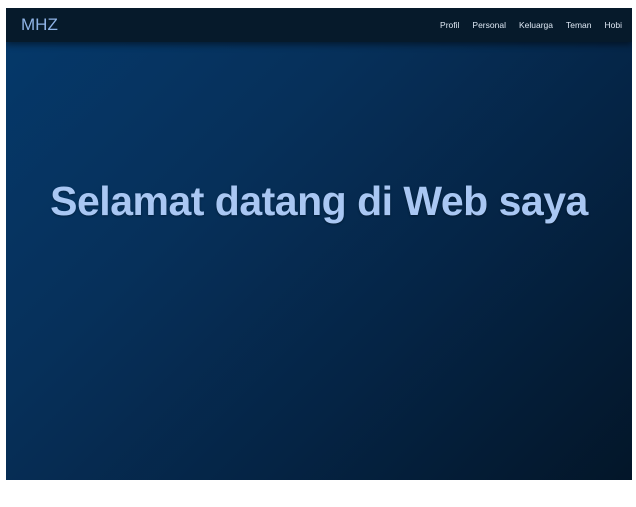  I want to click on nav-link-personal: Personal, so click(489, 25).